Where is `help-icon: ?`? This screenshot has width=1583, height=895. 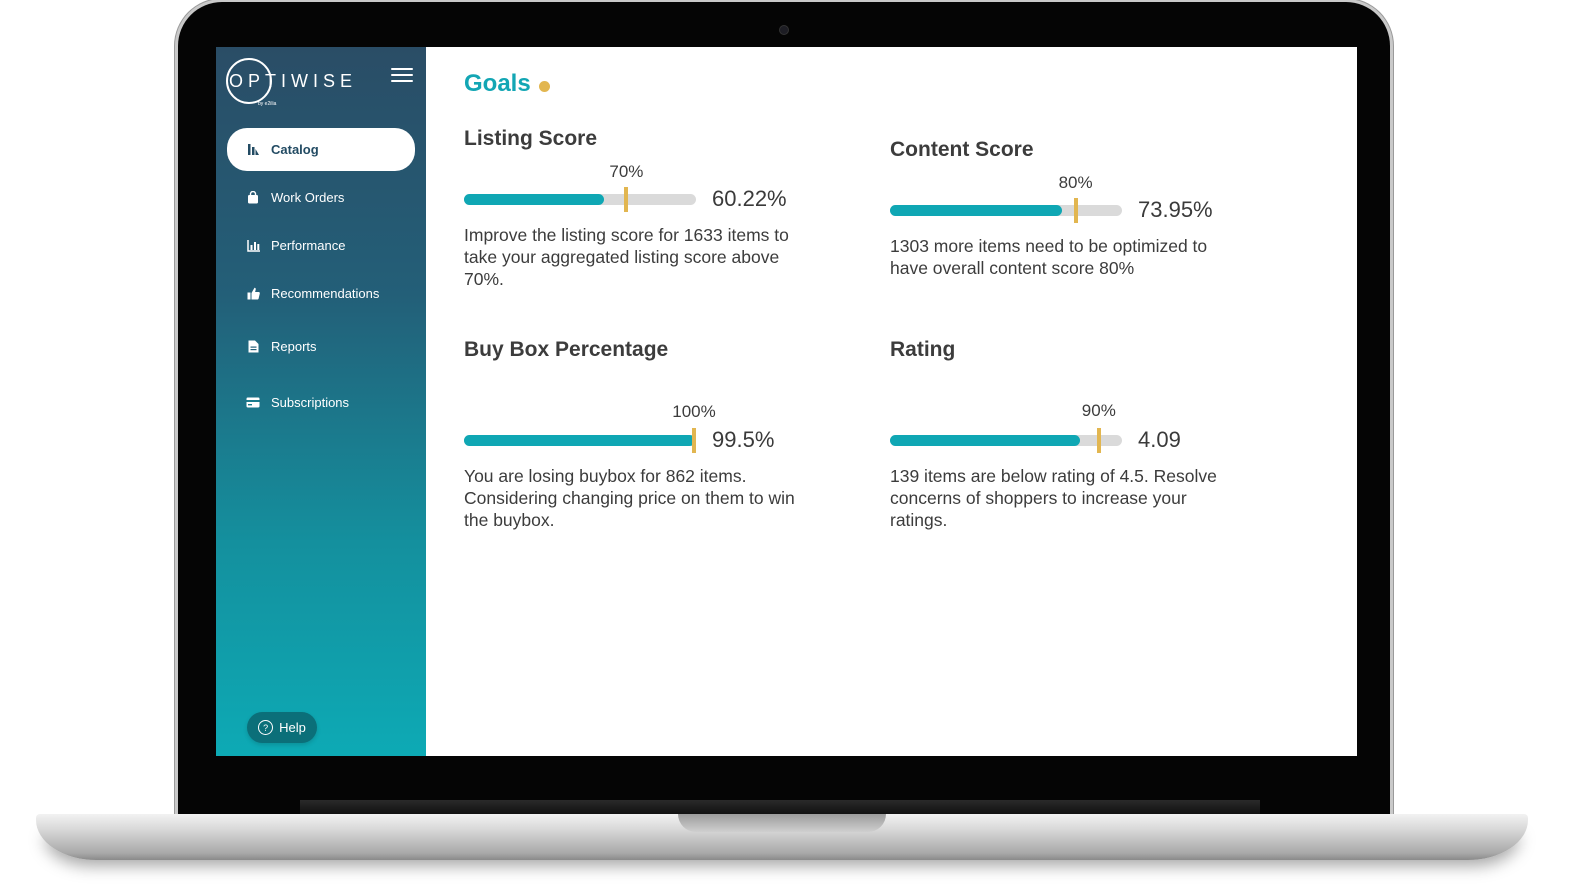
help-icon: ? is located at coordinates (266, 727).